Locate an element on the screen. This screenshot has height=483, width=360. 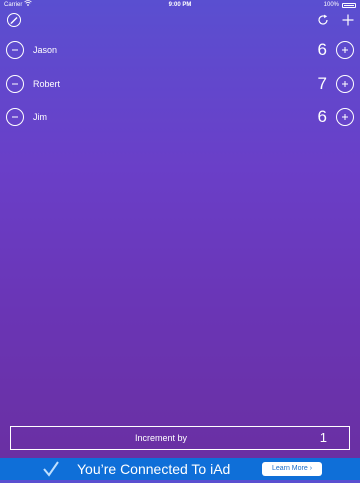
player-row: Jim 6 is located at coordinates (180, 121).